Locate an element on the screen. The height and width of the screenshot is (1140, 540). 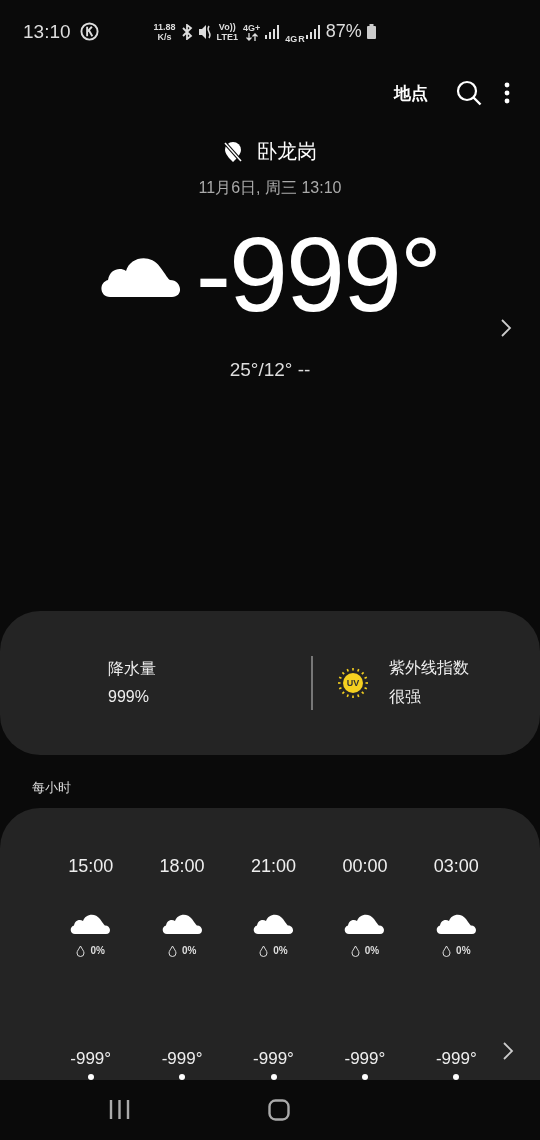
detail-label: 紫外线指数 is located at coordinates (429, 668).